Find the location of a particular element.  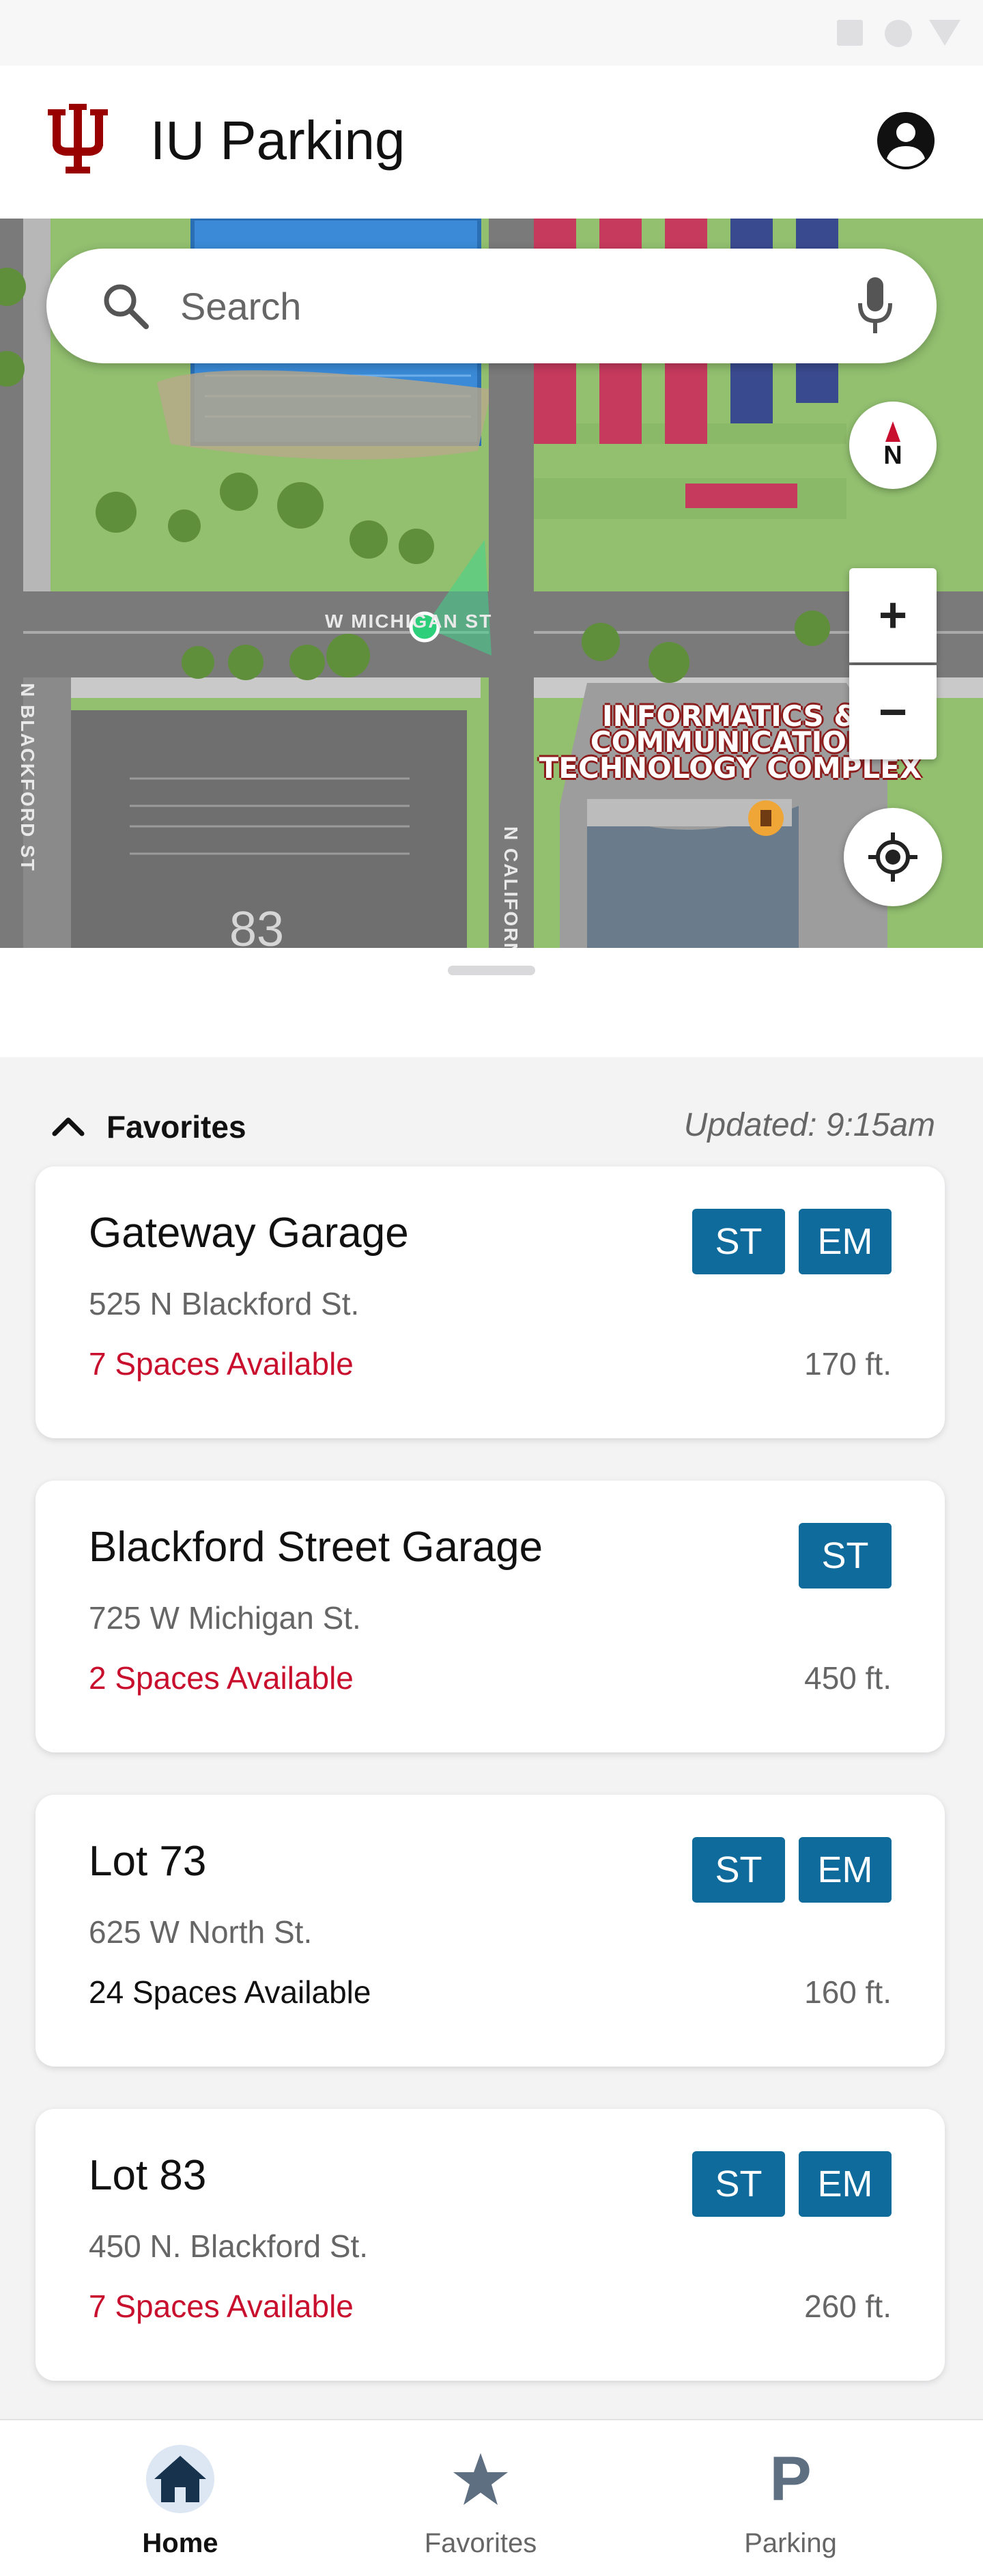

parking-address: 725 W Michigan St. is located at coordinates (225, 1618).